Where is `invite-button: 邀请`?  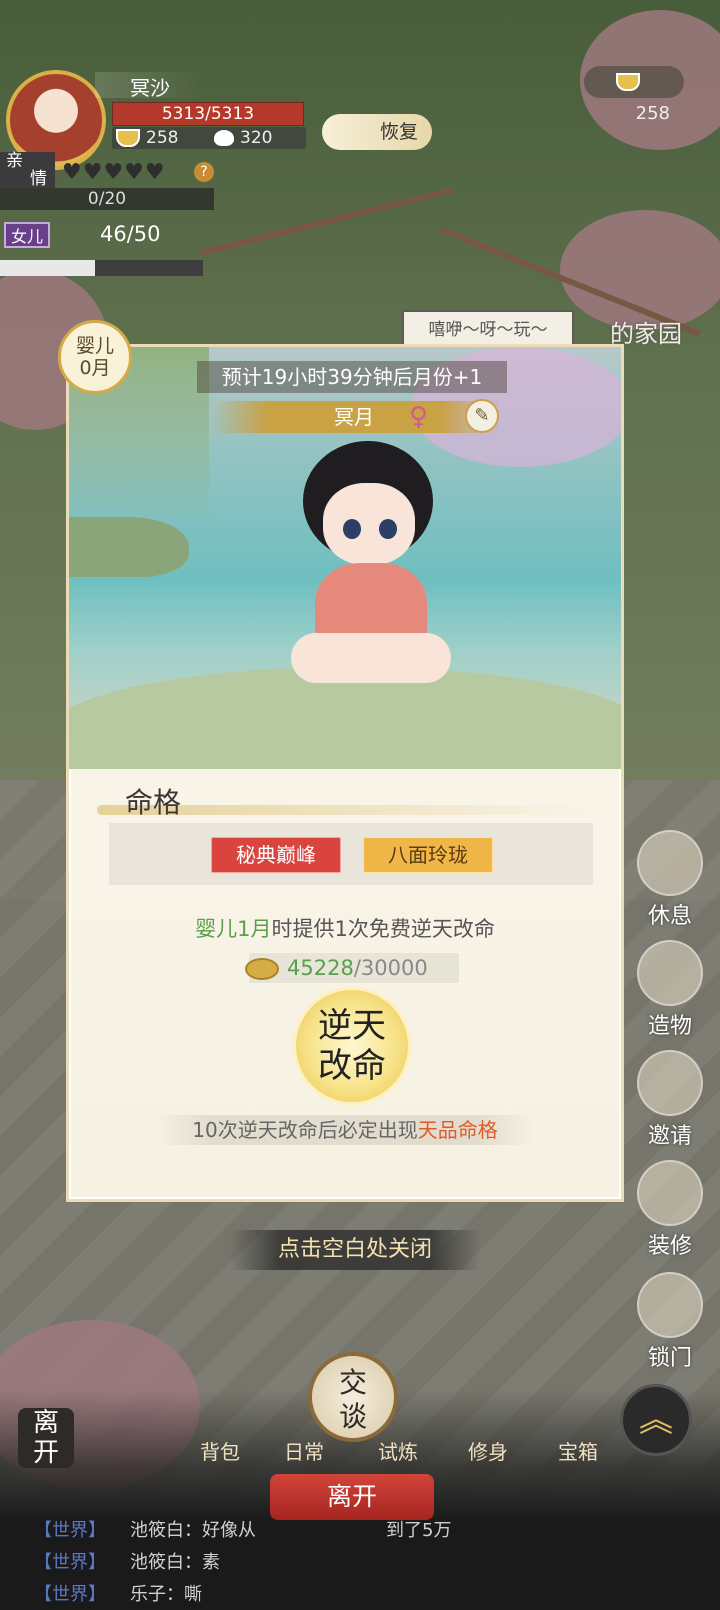 invite-button: 邀请 is located at coordinates (670, 1100).